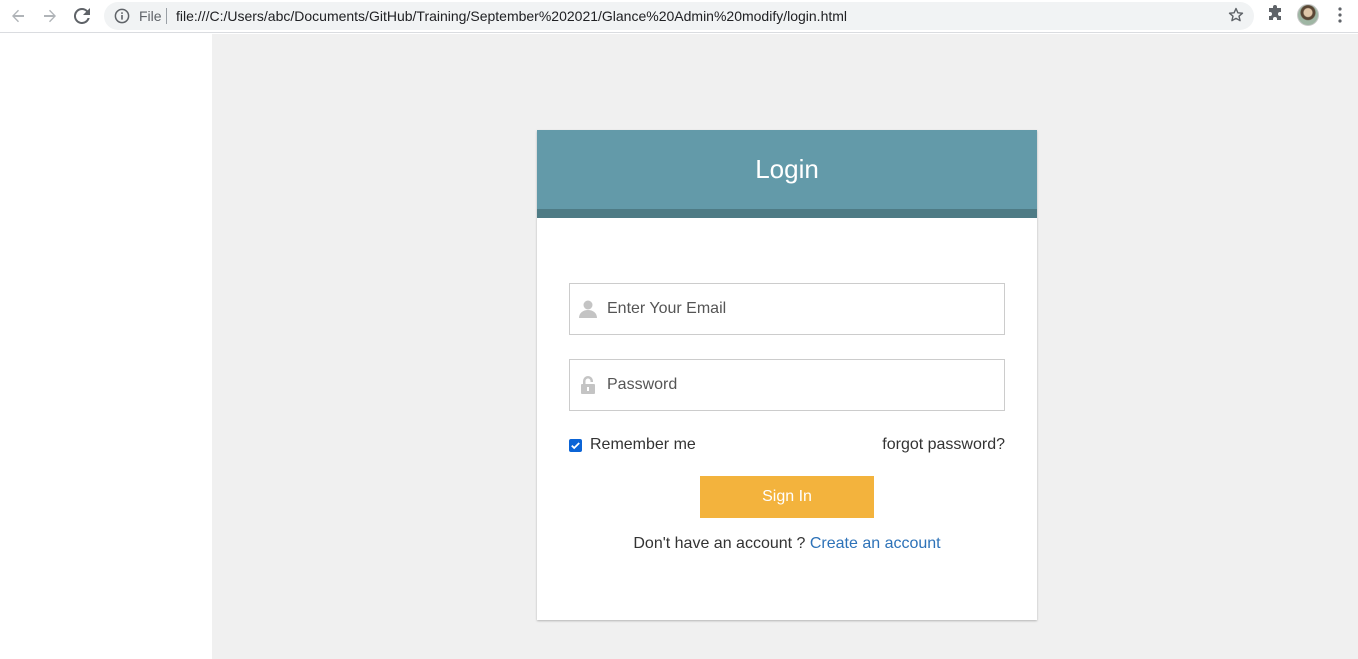  What do you see at coordinates (1308, 15) in the screenshot?
I see `profile-avatar` at bounding box center [1308, 15].